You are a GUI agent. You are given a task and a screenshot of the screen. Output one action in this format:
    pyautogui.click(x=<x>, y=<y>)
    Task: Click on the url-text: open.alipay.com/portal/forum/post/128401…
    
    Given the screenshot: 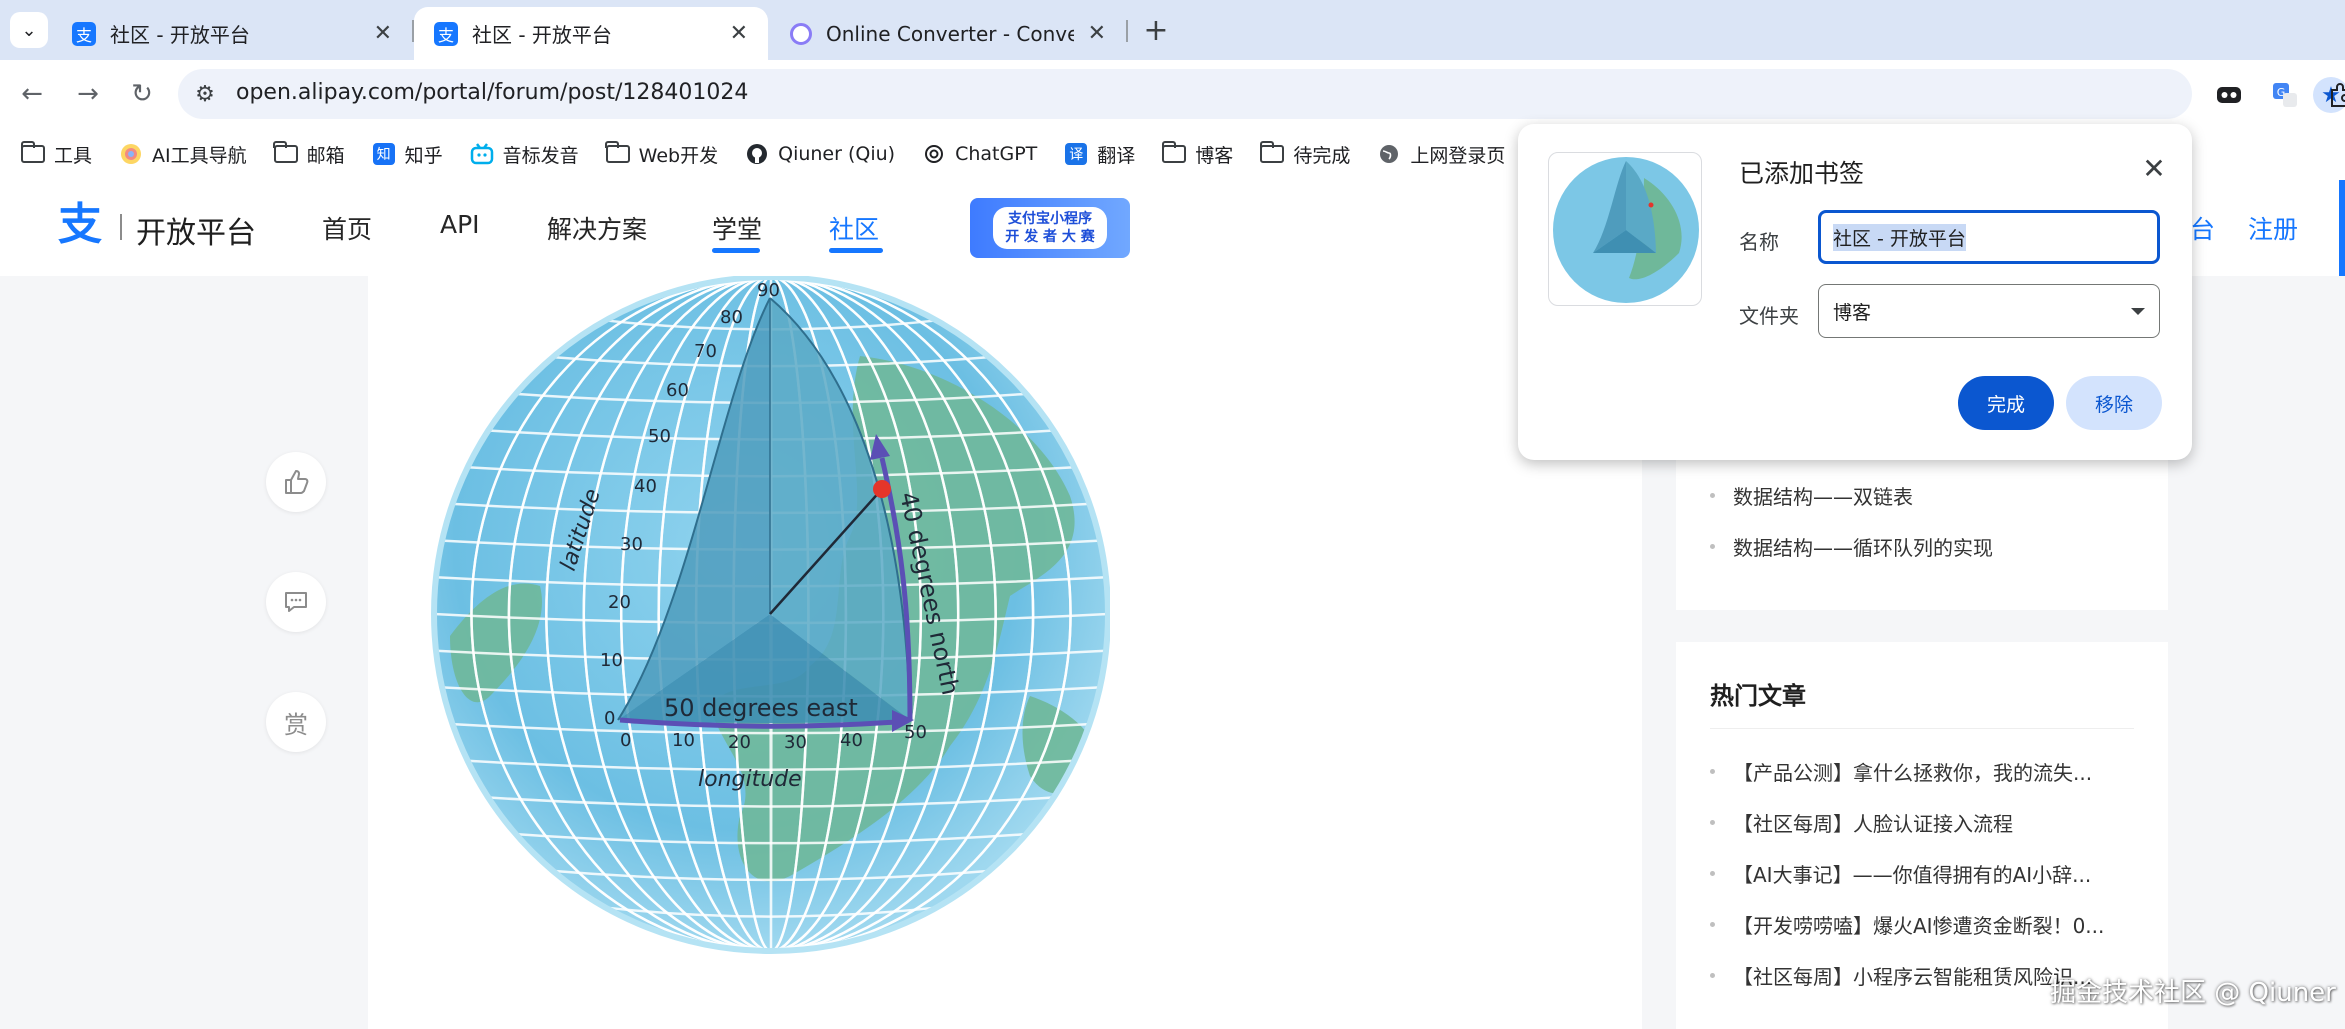 What is the action you would take?
    pyautogui.click(x=492, y=92)
    